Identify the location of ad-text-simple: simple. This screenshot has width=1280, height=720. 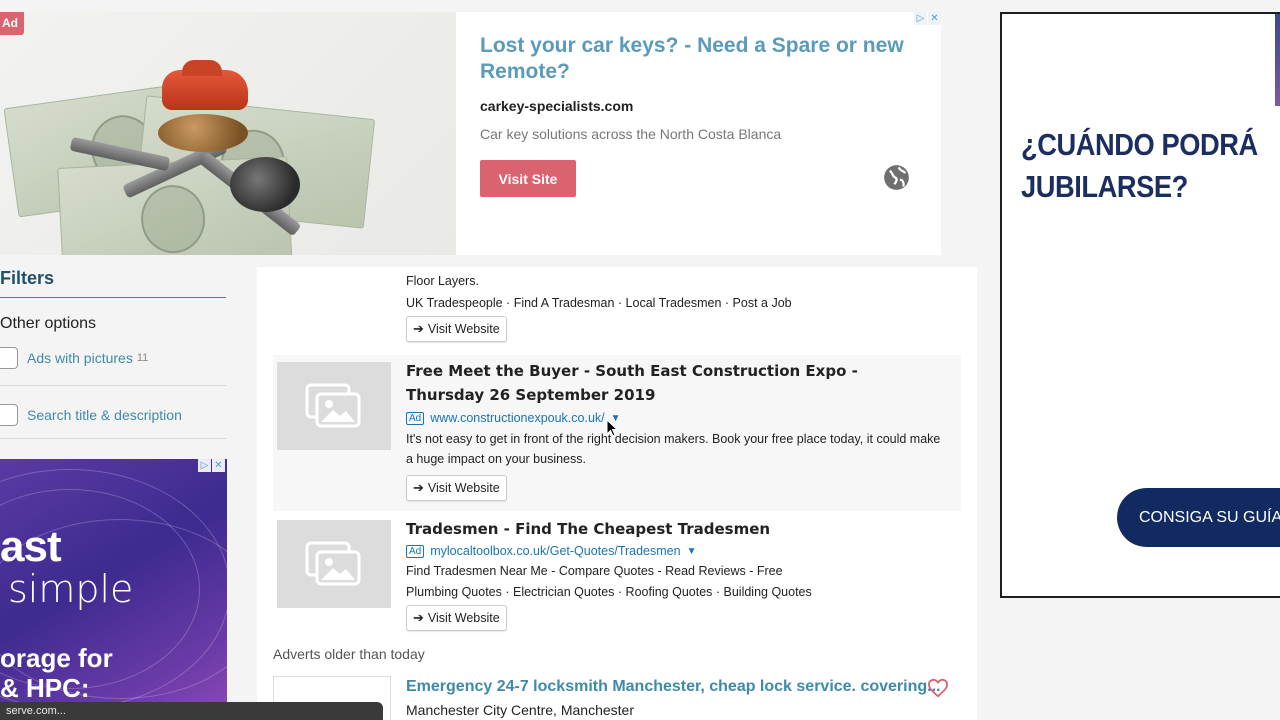
(71, 589).